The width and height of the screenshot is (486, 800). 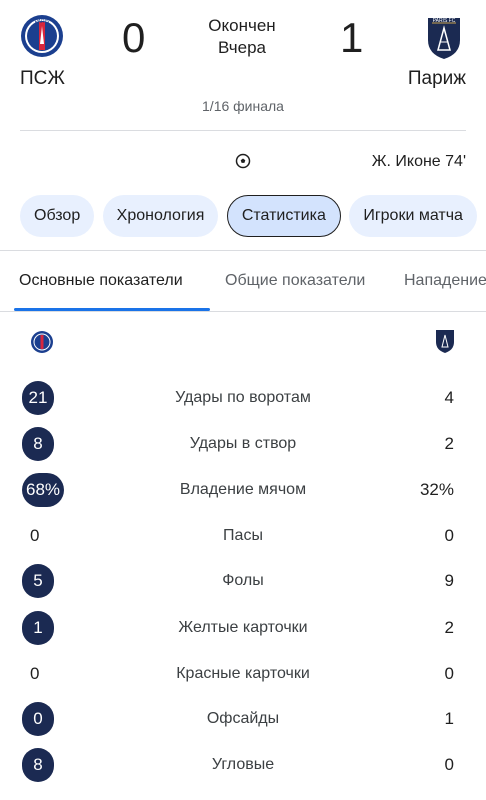 What do you see at coordinates (445, 281) in the screenshot?
I see `subtab-attack: Нападение` at bounding box center [445, 281].